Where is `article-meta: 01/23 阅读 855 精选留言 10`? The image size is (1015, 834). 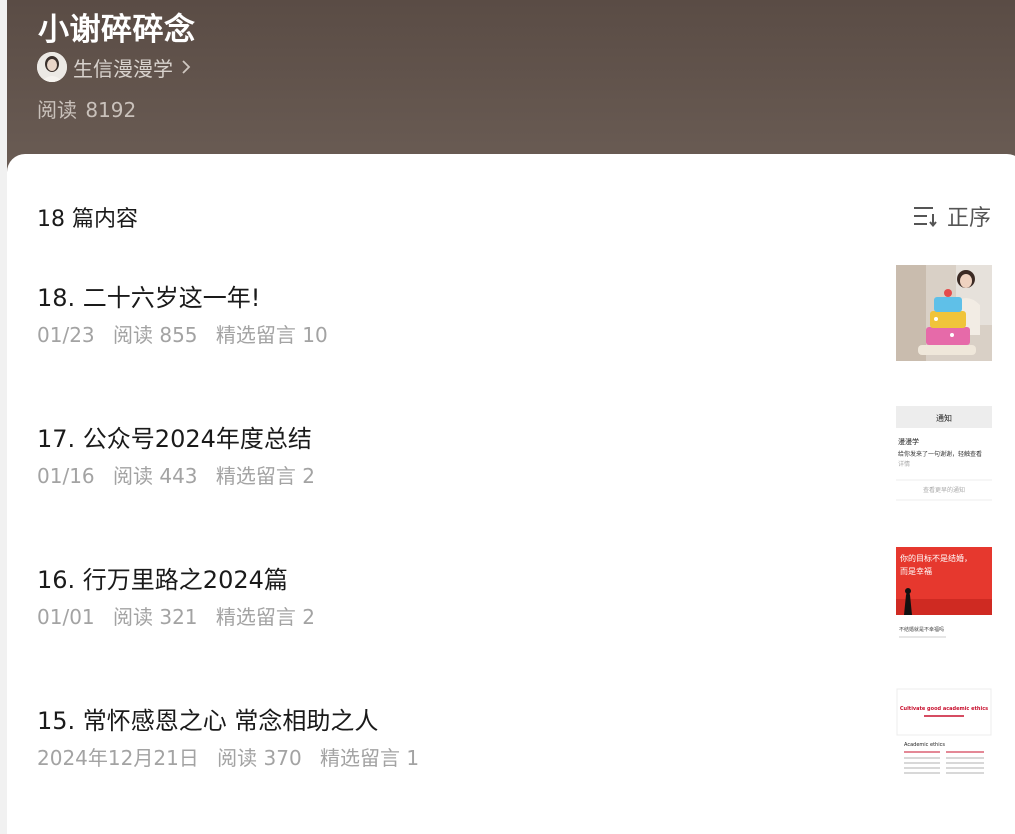
article-meta: 01/23 阅读 855 精选留言 10 is located at coordinates (188, 333).